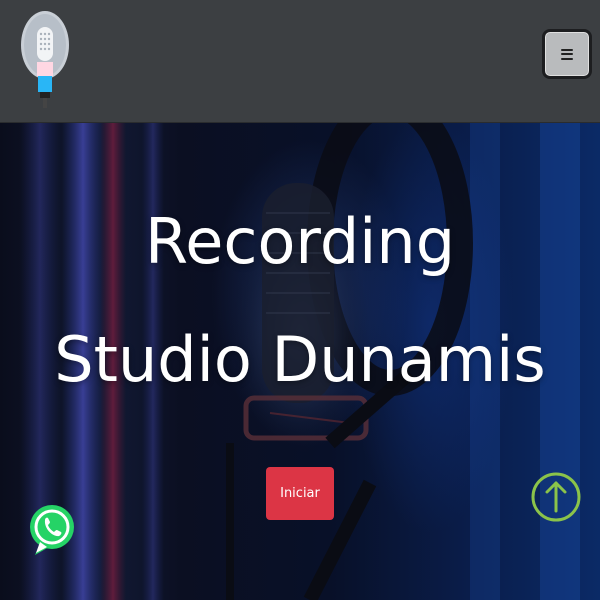  I want to click on arrow-up-circle-icon, so click(556, 497).